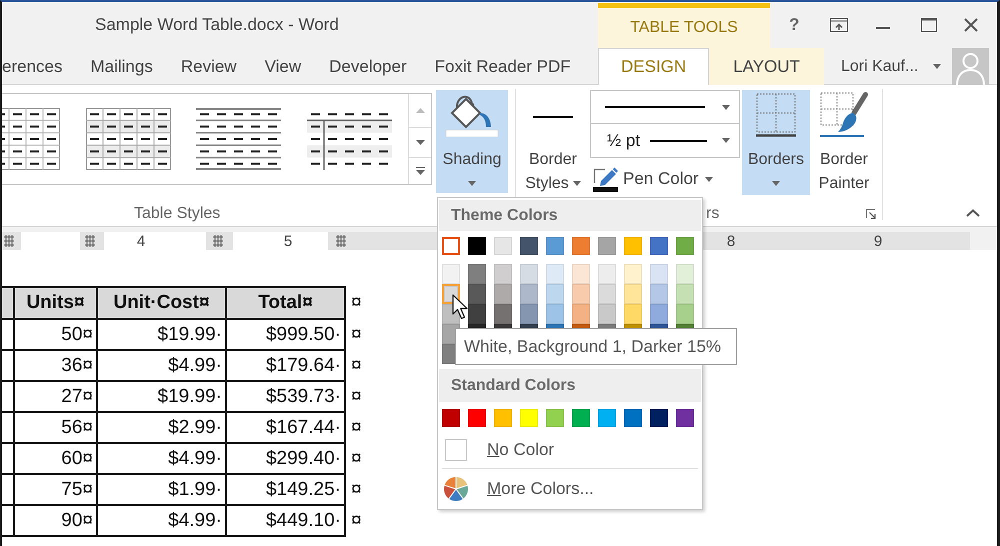 The height and width of the screenshot is (546, 1000). I want to click on avatar-icon, so click(971, 66).